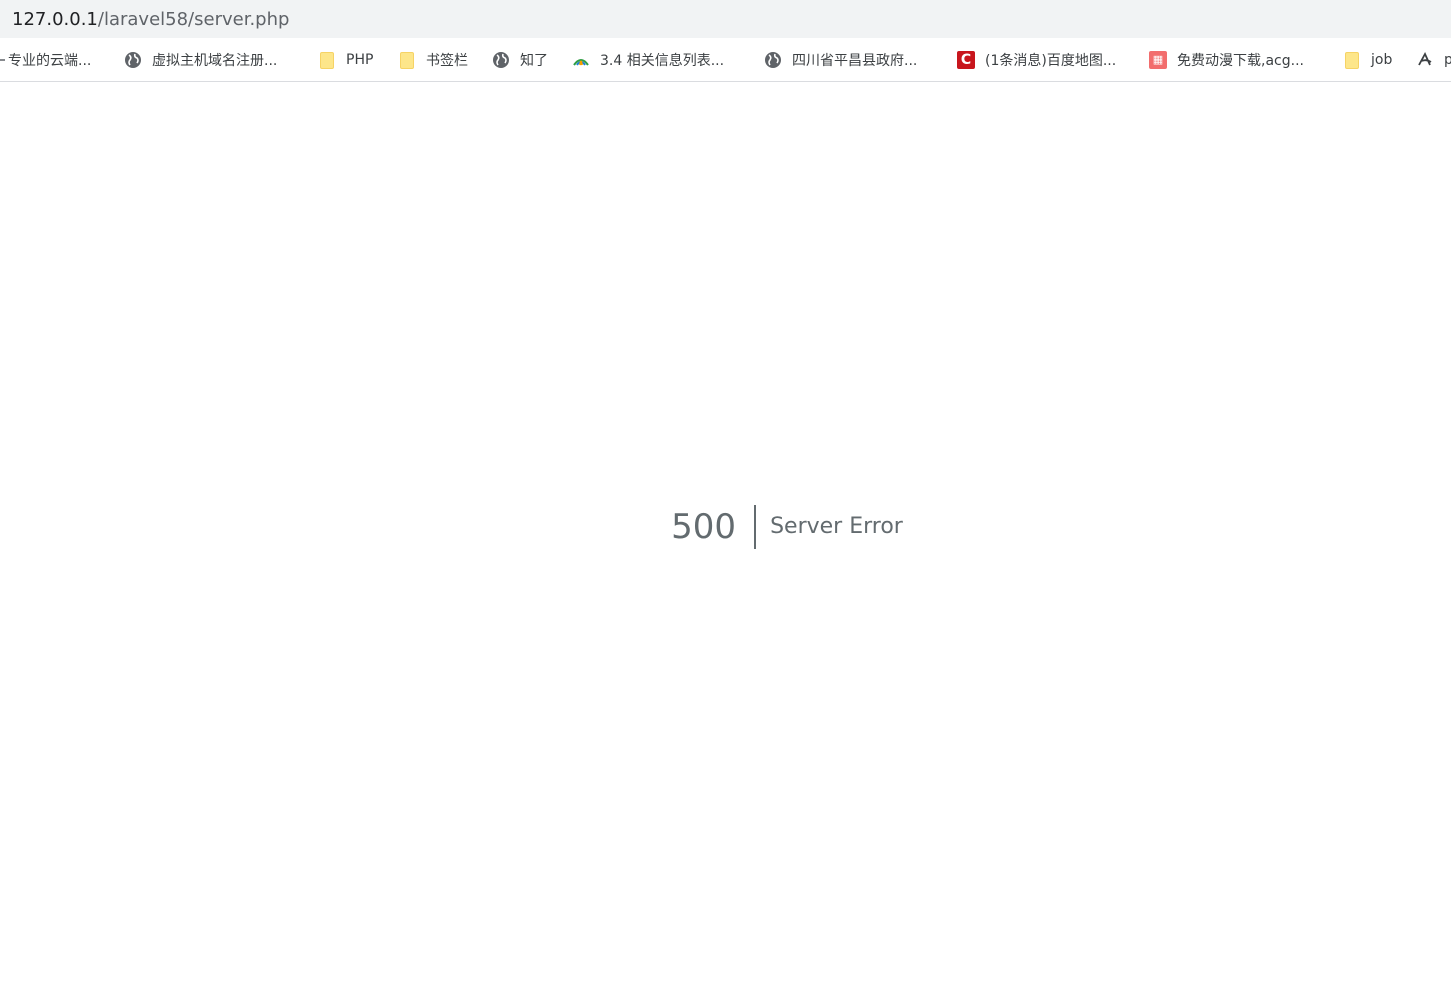 This screenshot has height=981, width=1451. Describe the element at coordinates (3, 60) in the screenshot. I see `partial-icon` at that location.